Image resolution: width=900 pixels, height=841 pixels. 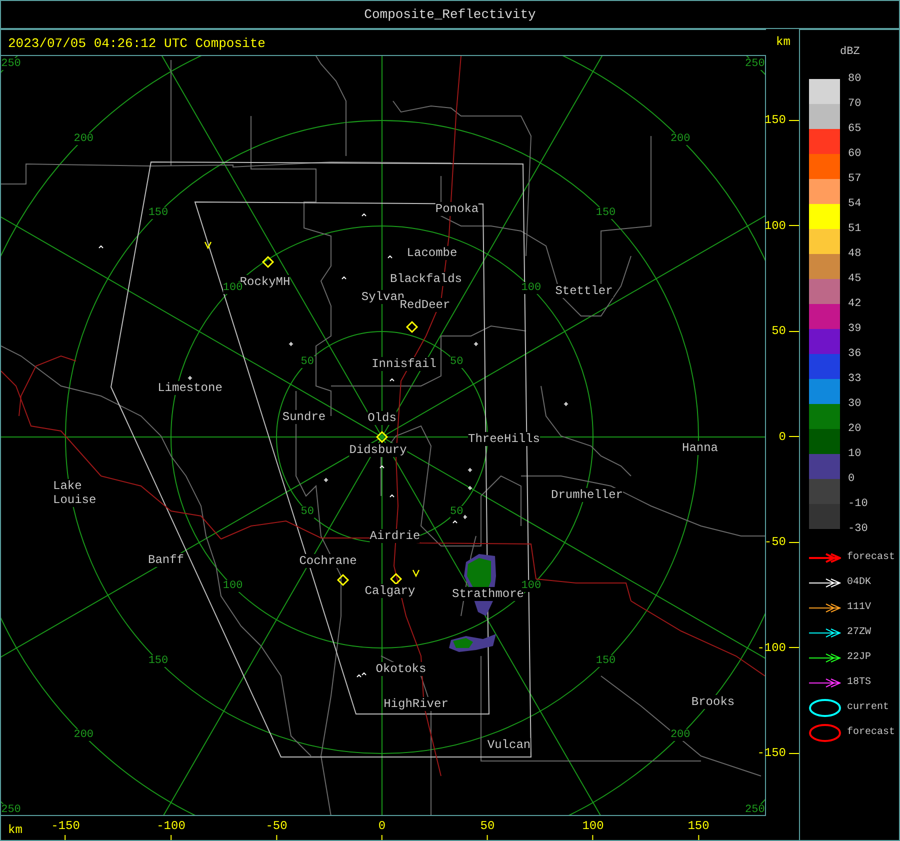 What do you see at coordinates (859, 632) in the screenshot?
I see `legend-label: 27ZW` at bounding box center [859, 632].